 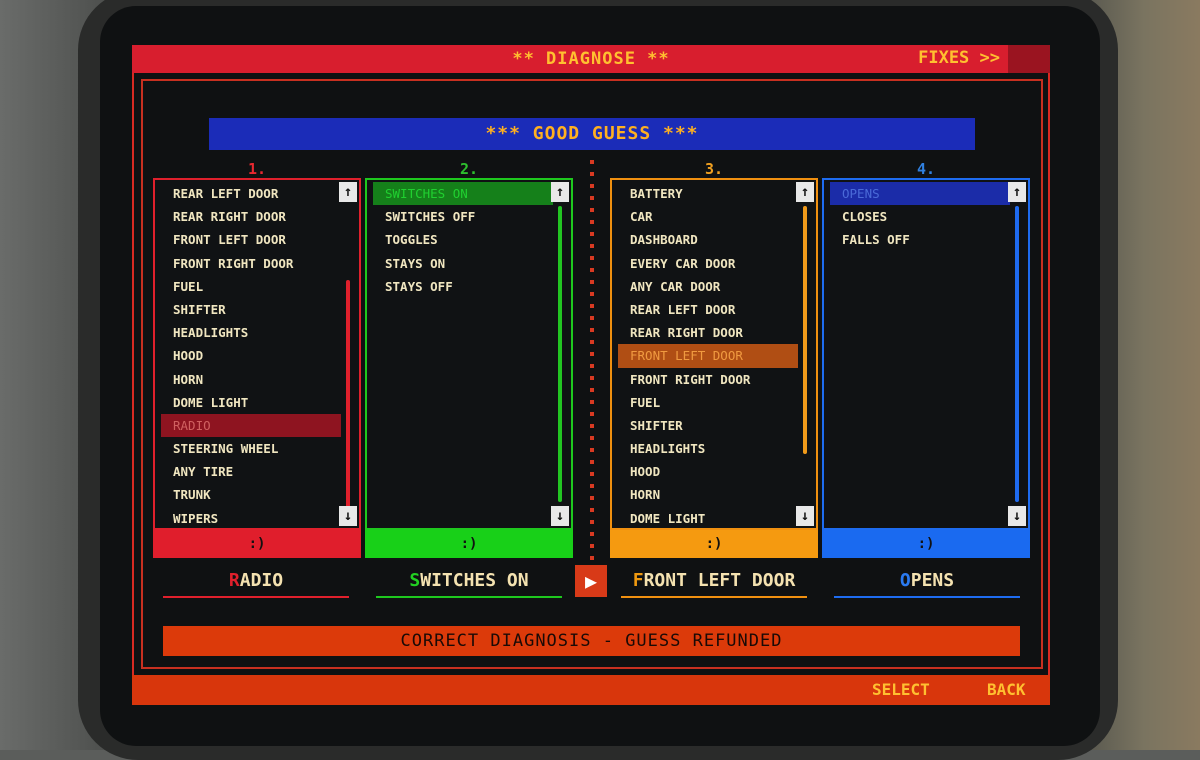 I want to click on list-item: TRUNK, so click(x=251, y=494).